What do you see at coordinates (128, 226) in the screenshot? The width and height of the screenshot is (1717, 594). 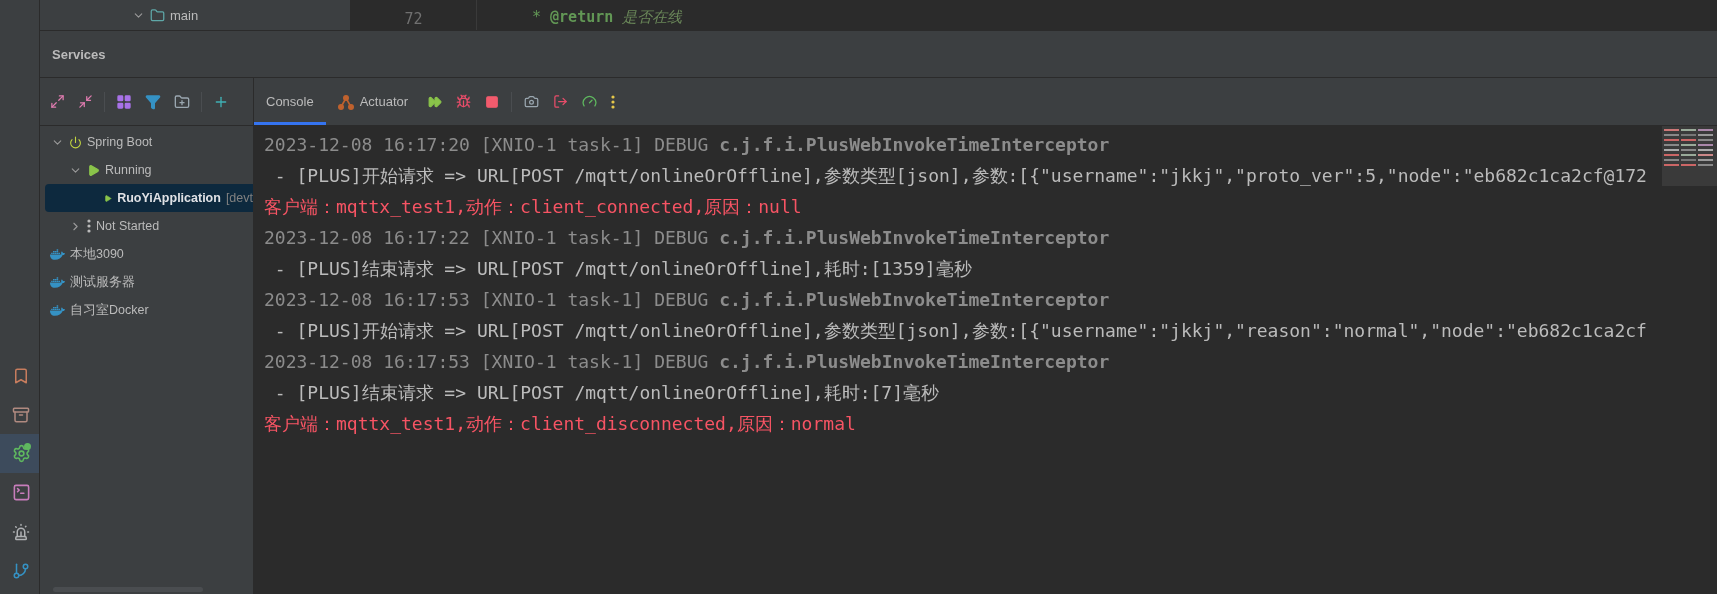 I see `tree-item-label: Not Started` at bounding box center [128, 226].